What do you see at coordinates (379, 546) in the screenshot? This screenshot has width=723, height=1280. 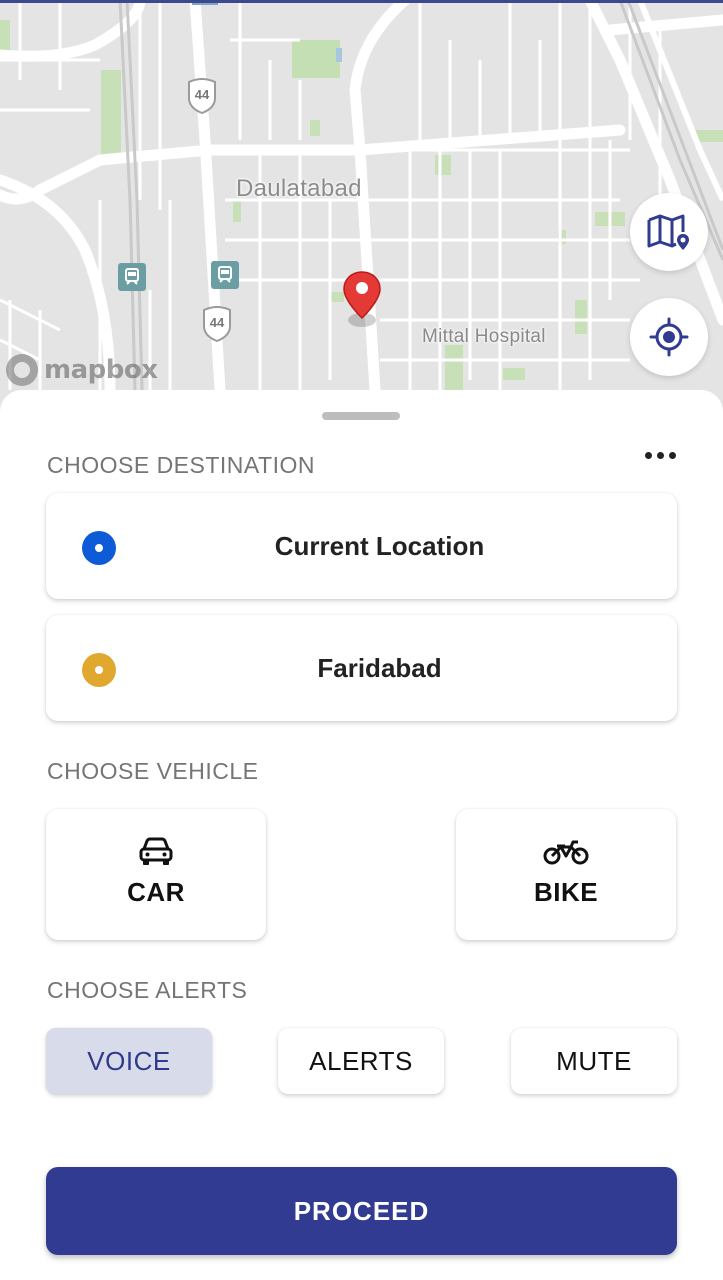 I see `destination-label: Current Location` at bounding box center [379, 546].